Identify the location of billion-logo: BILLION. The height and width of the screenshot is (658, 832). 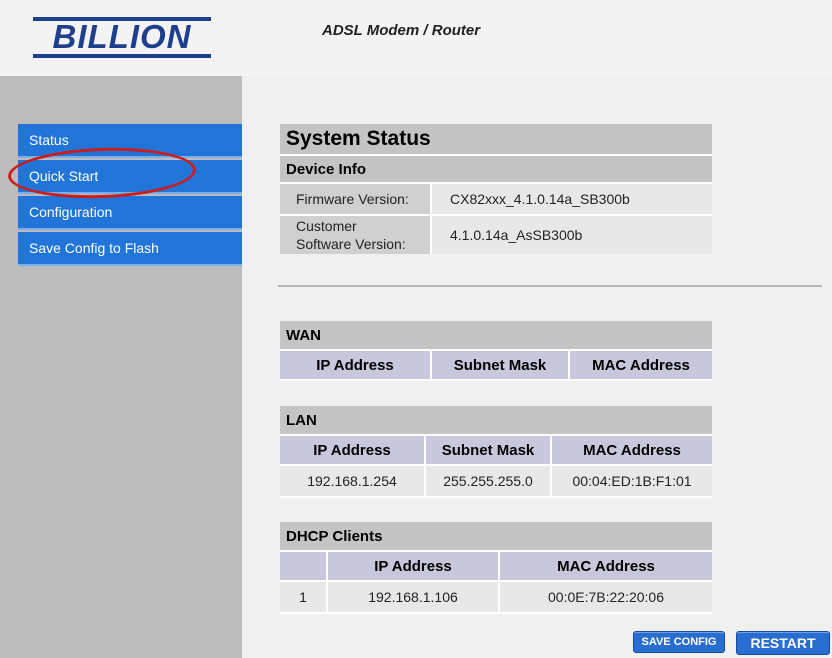
(122, 37).